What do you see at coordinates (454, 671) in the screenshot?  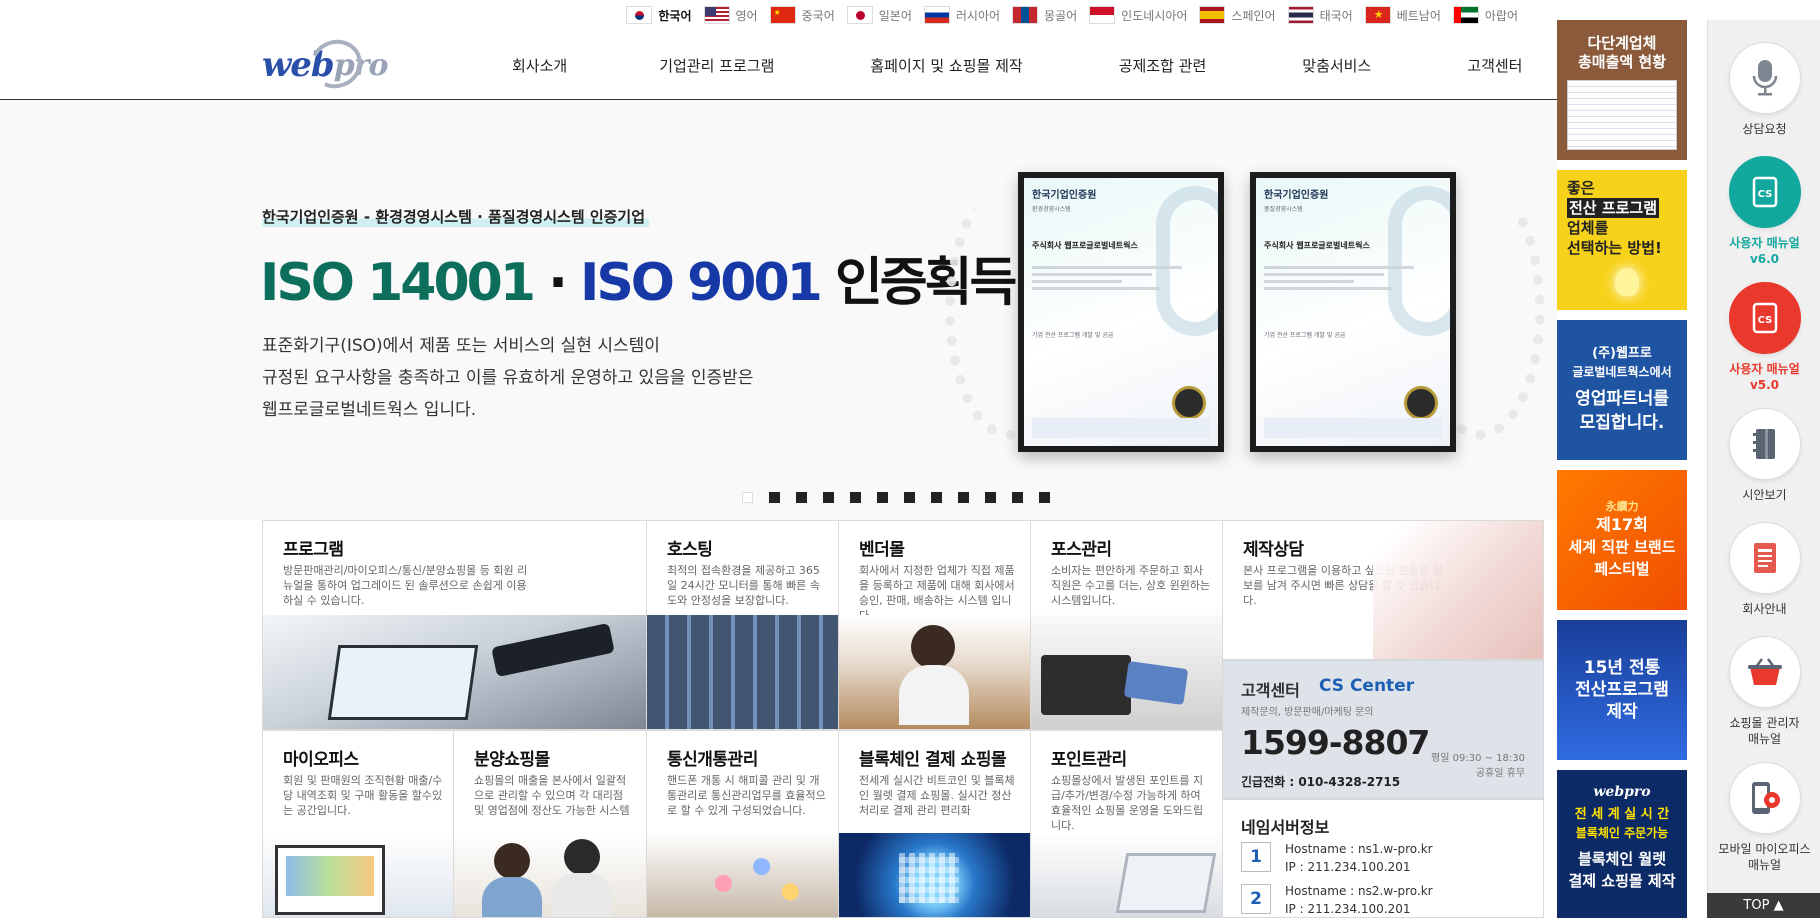 I see `business-meeting-image` at bounding box center [454, 671].